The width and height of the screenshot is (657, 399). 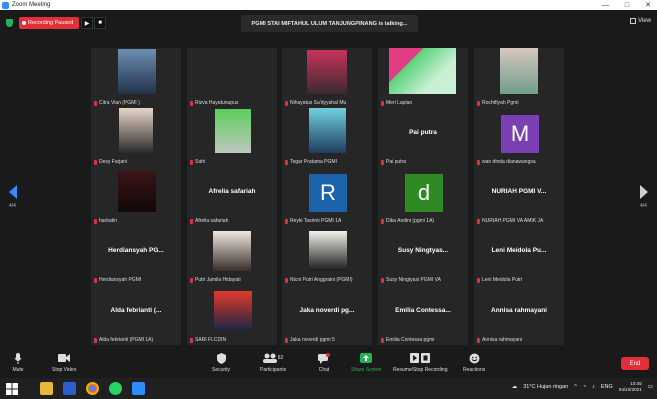 I want to click on participants-button: 82 Participants, so click(x=273, y=362).